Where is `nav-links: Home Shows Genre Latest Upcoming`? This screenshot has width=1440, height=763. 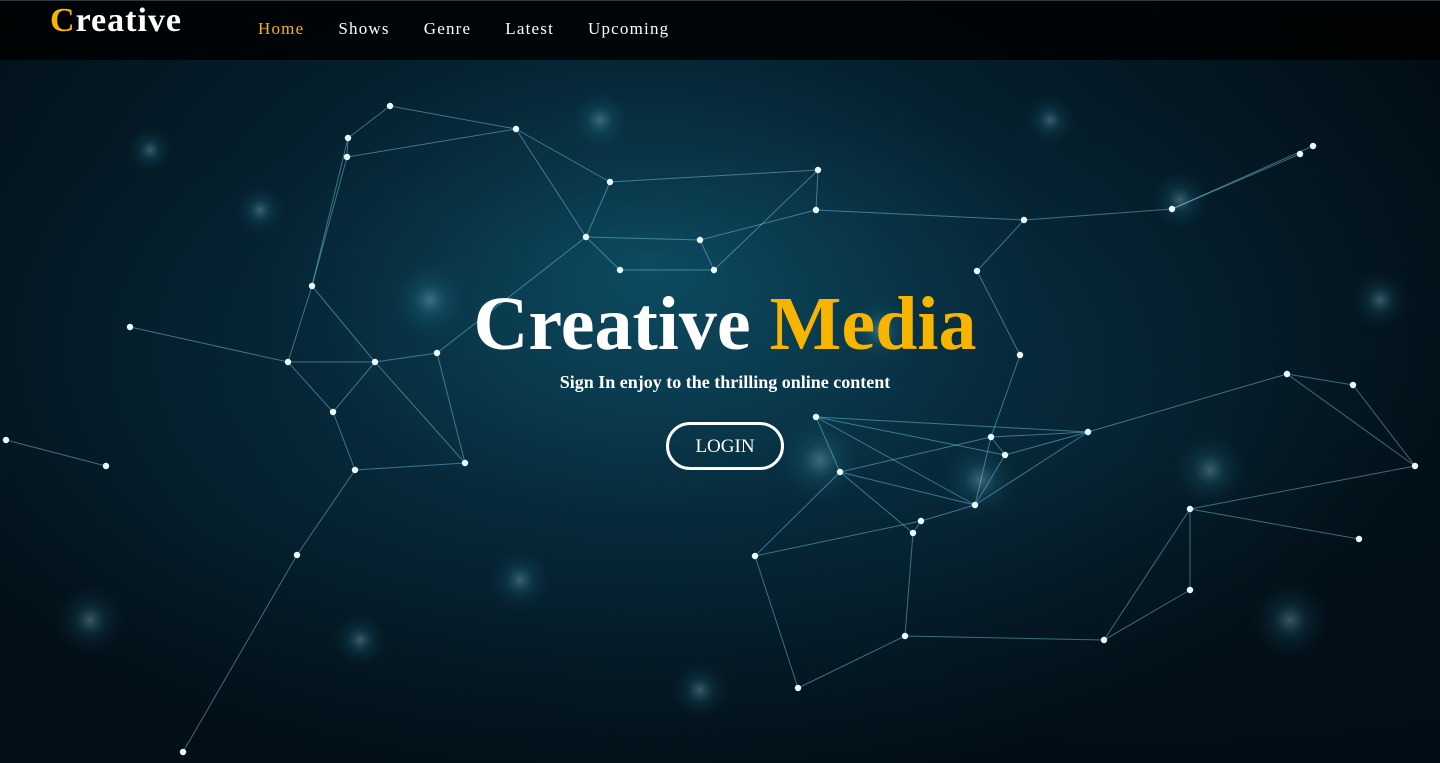 nav-links: Home Shows Genre Latest Upcoming is located at coordinates (463, 29).